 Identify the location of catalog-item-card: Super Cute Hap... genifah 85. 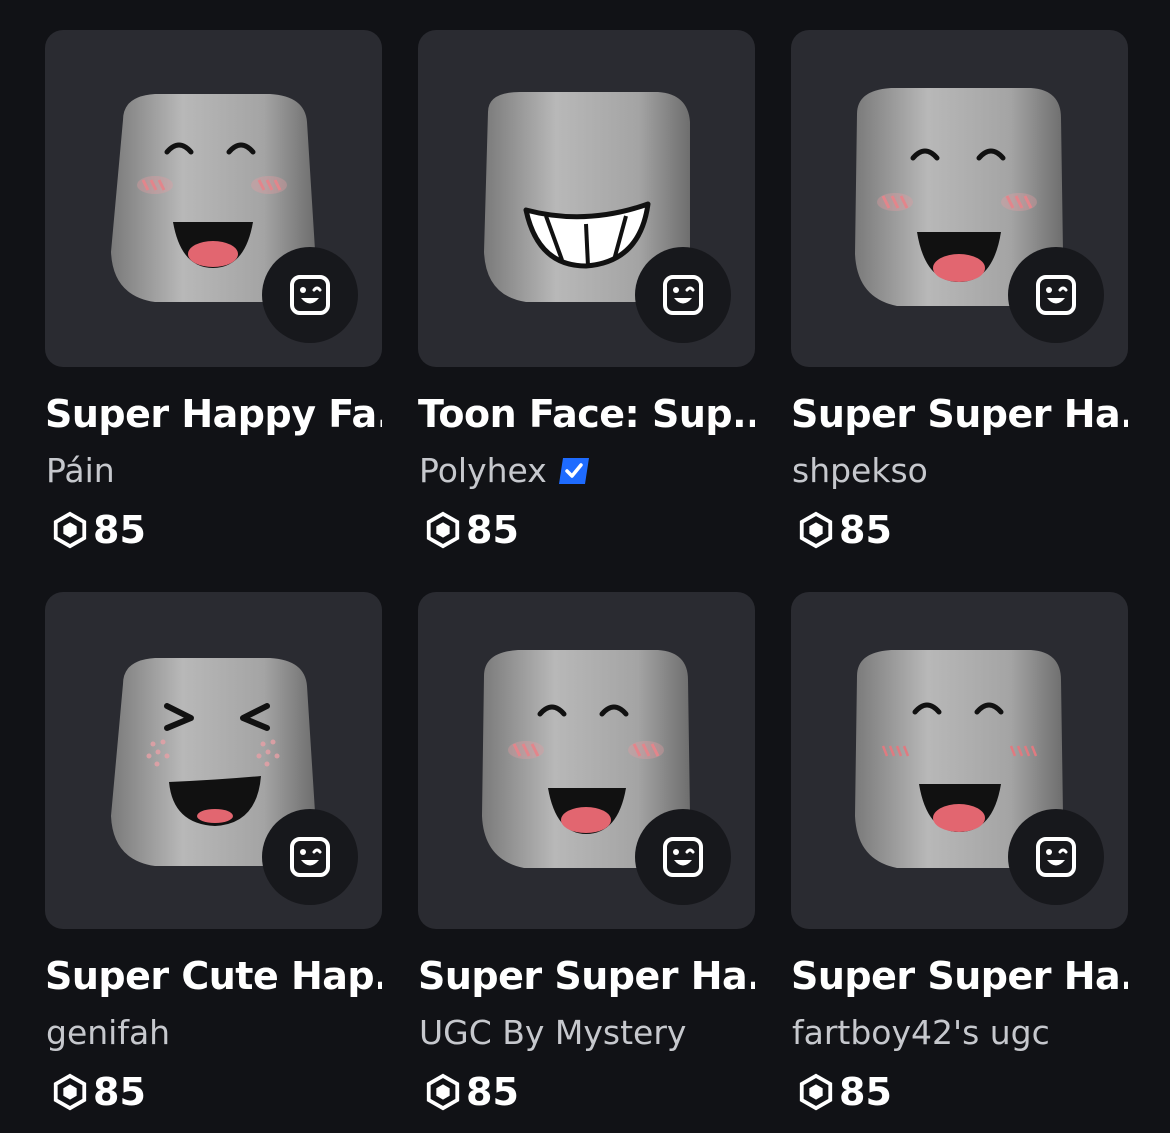
(213, 860).